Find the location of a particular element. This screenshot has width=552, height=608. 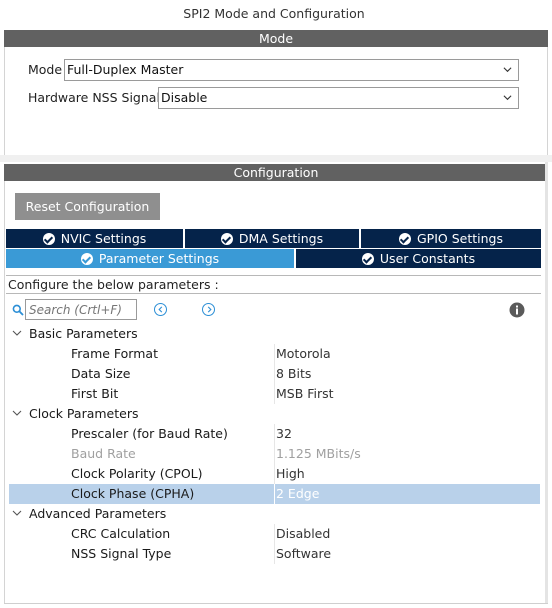

param-name: Clock Polarity (CPOL) is located at coordinates (137, 473).